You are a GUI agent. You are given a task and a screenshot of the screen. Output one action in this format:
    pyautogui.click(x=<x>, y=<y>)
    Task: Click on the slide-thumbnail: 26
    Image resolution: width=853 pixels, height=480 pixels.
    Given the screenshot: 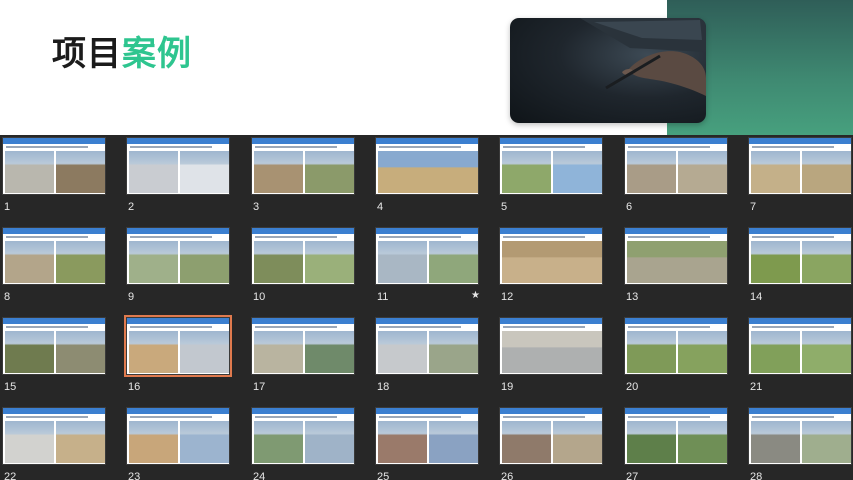 What is the action you would take?
    pyautogui.click(x=551, y=443)
    